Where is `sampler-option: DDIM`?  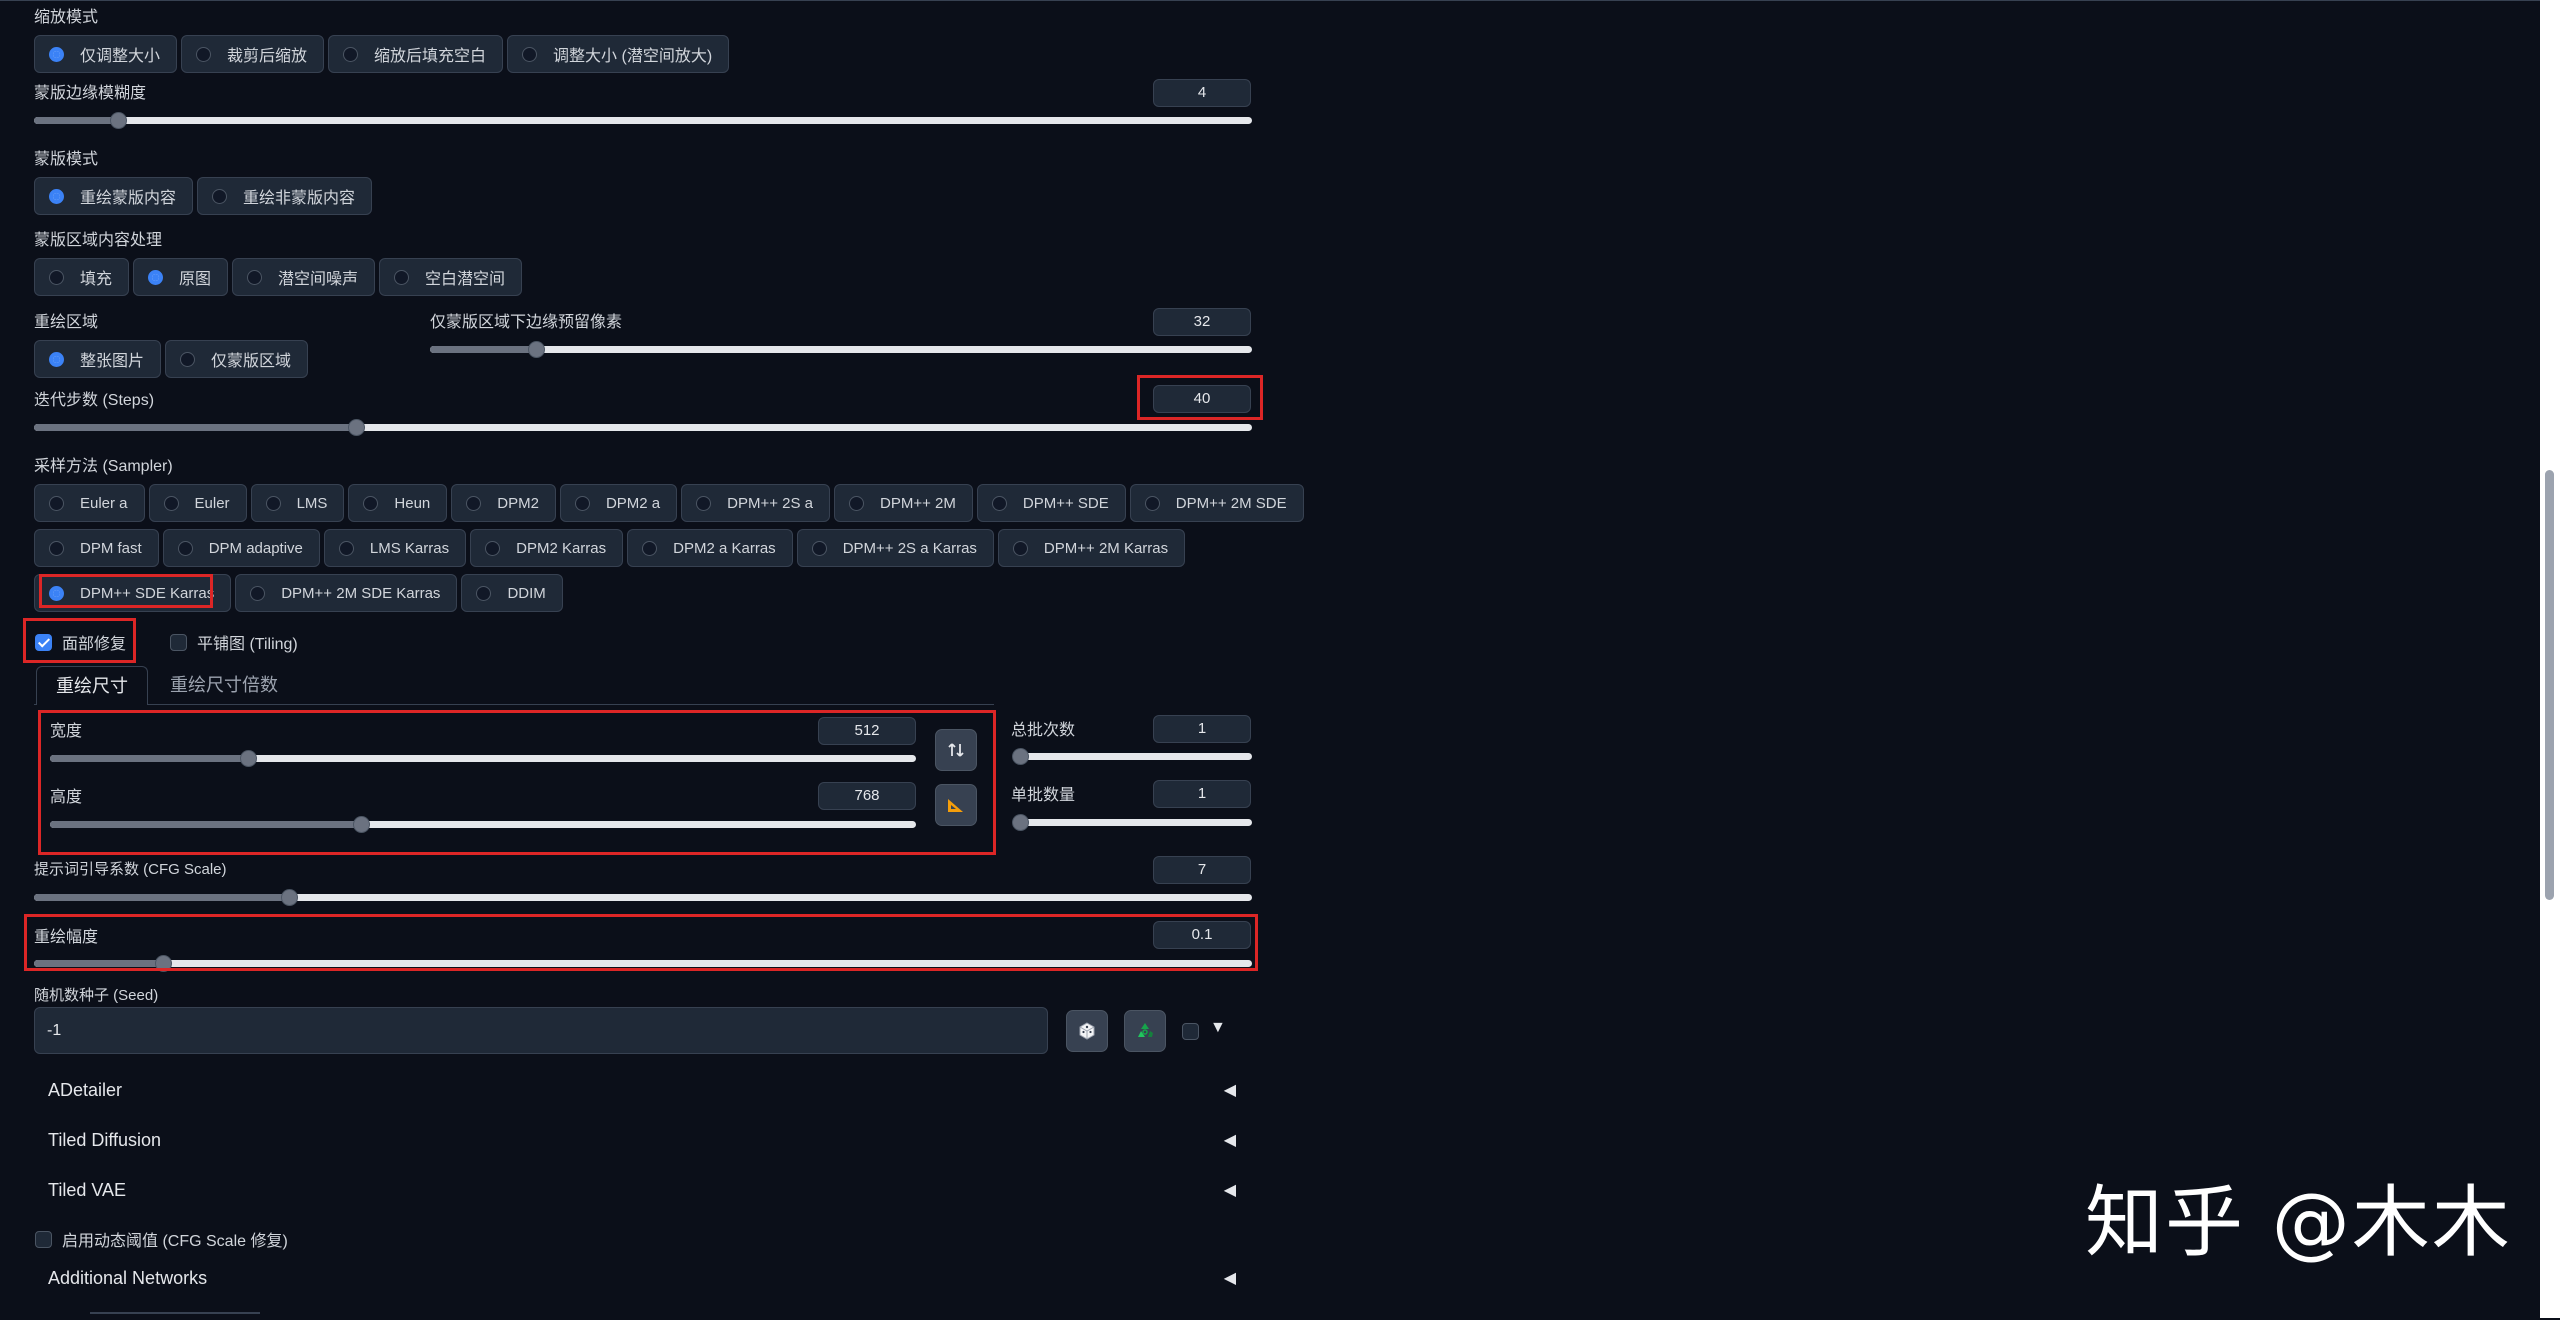 sampler-option: DDIM is located at coordinates (512, 593).